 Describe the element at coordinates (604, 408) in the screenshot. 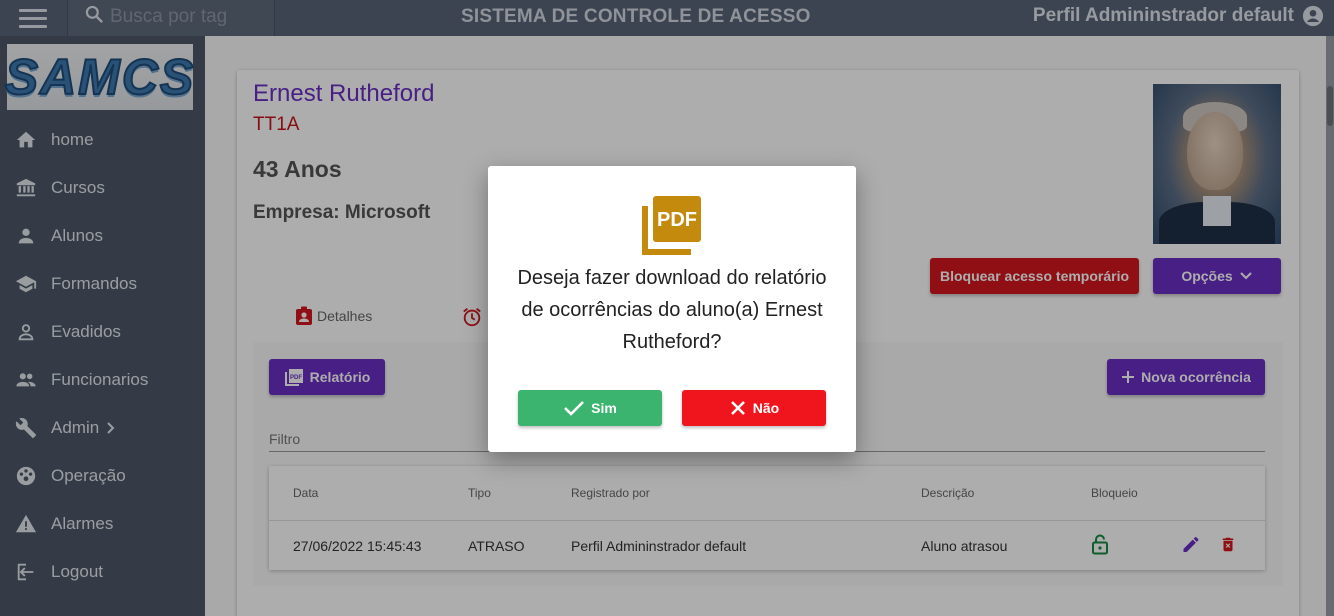

I see `confirm-label: Sim` at that location.